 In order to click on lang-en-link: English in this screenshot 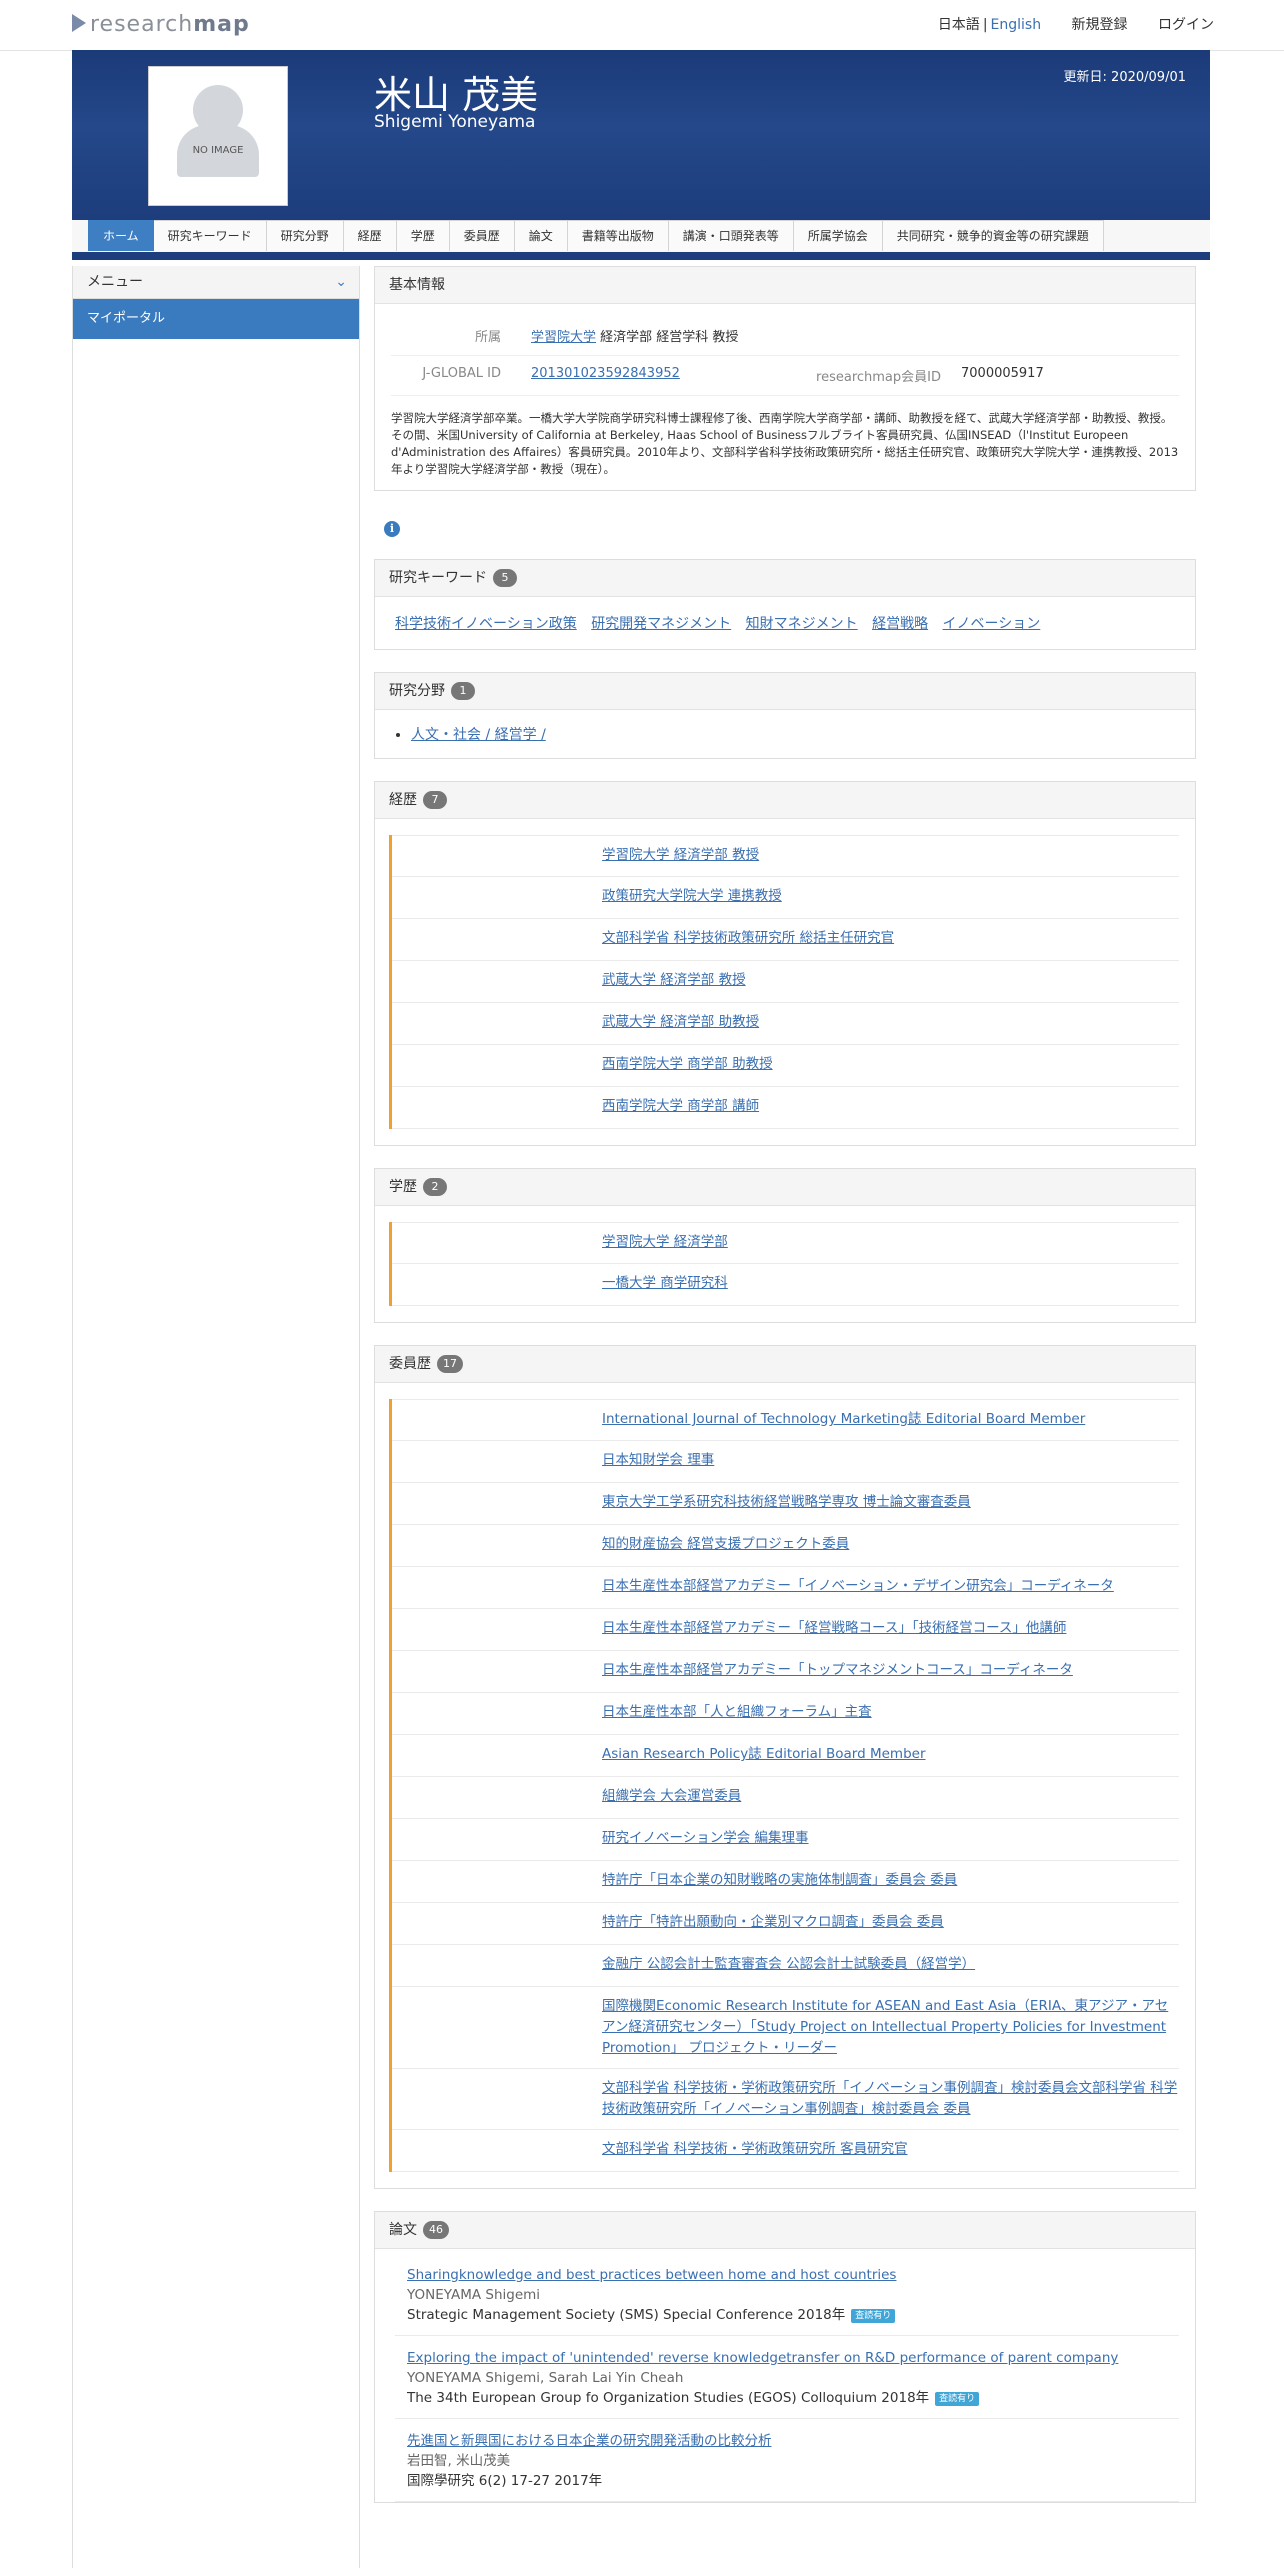, I will do `click(1016, 25)`.